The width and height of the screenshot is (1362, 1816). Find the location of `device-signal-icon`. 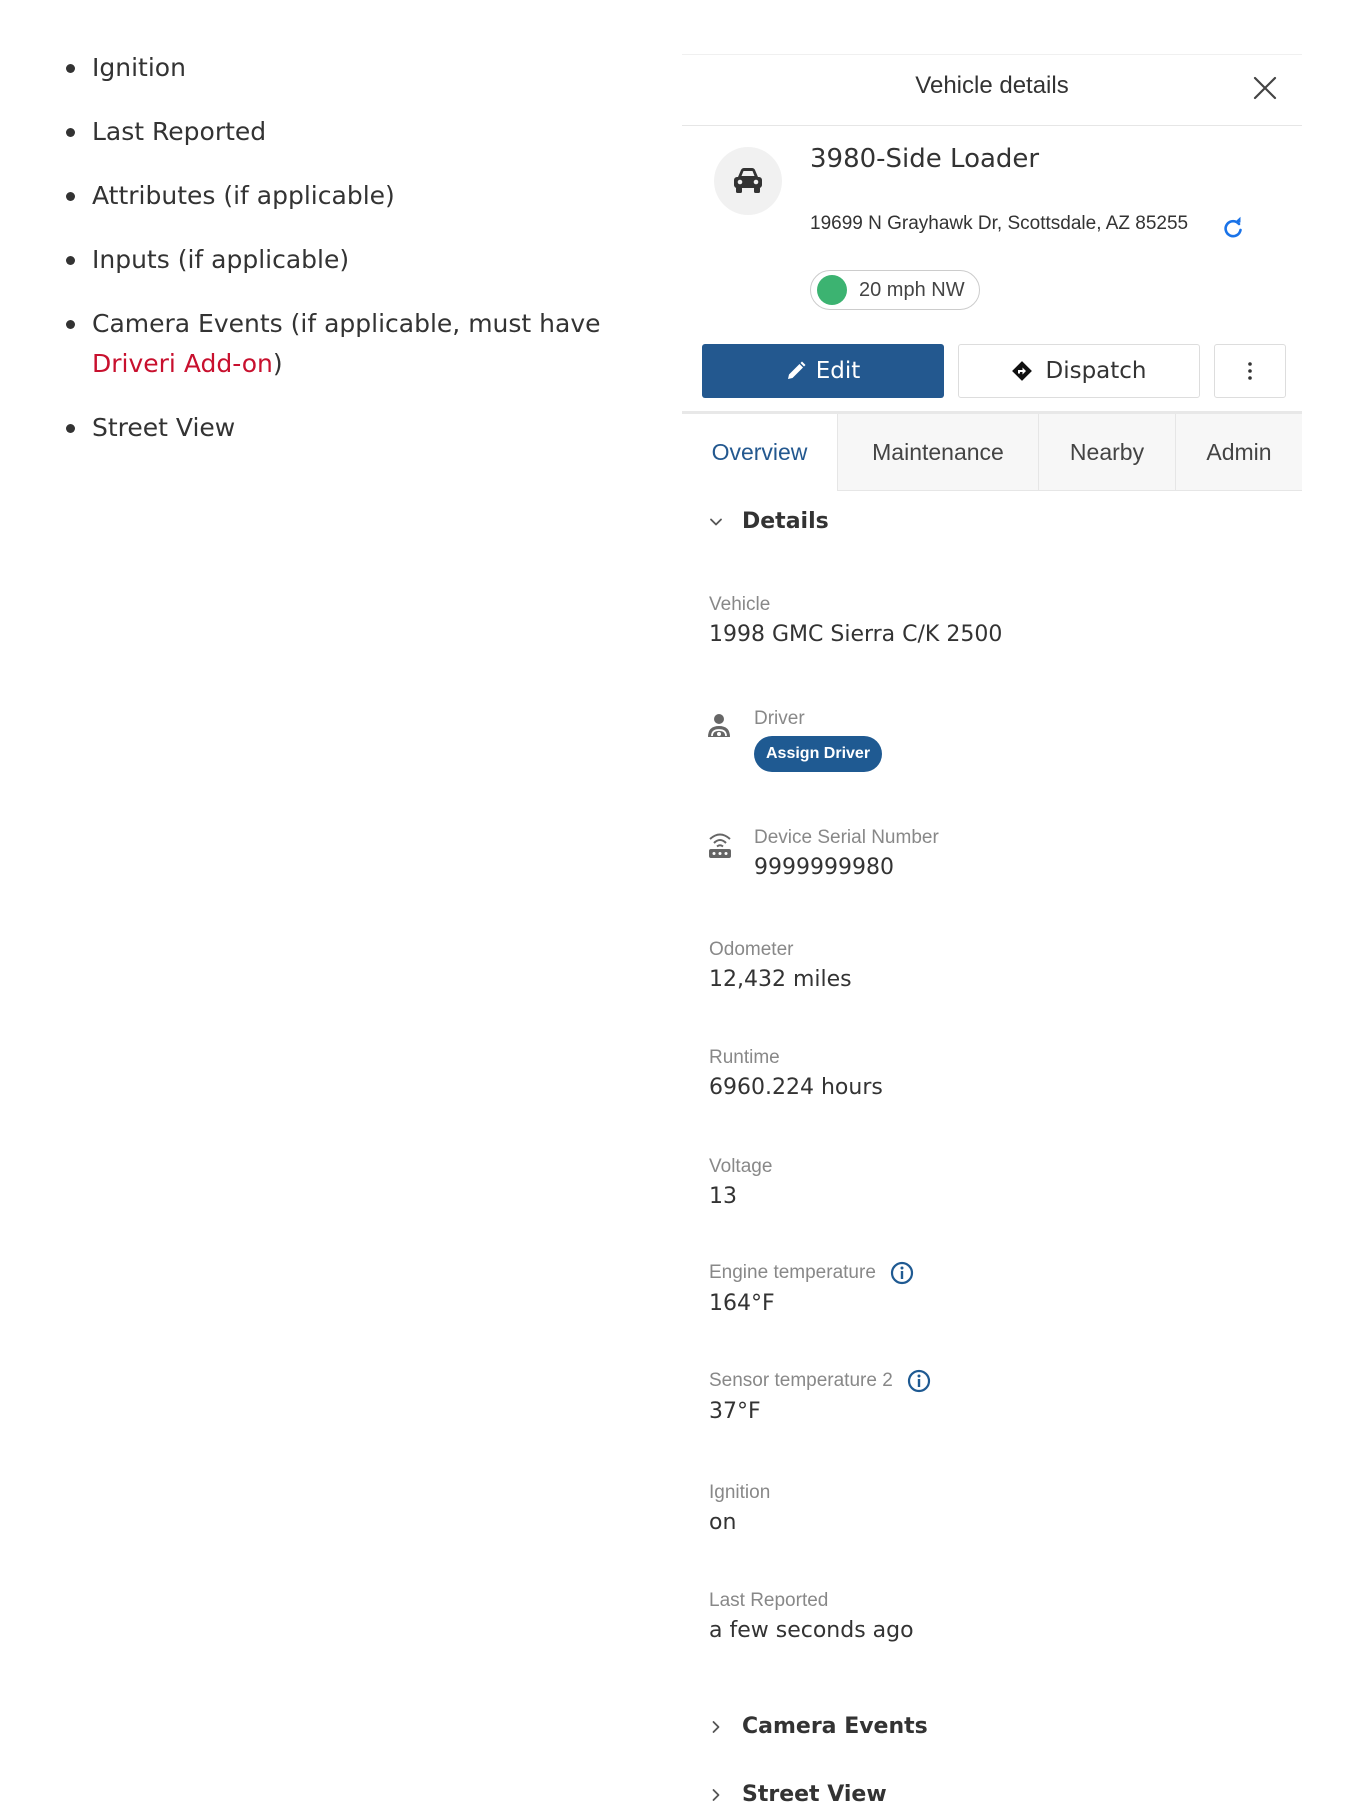

device-signal-icon is located at coordinates (720, 845).